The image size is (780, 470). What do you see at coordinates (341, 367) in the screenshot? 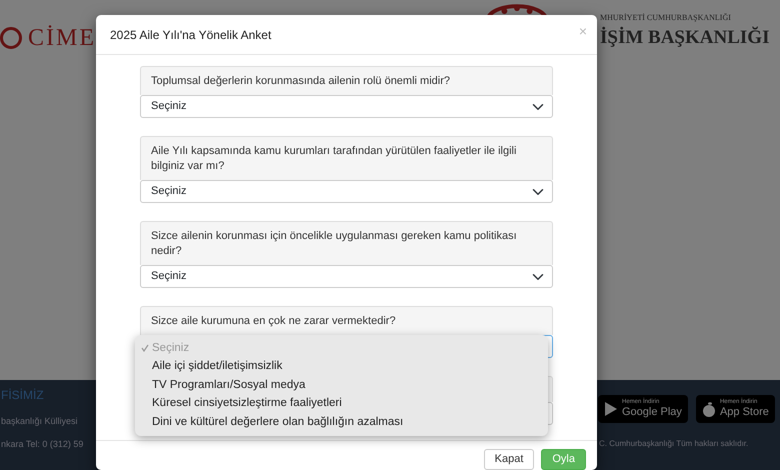
I see `dropdown-option: Aile içi şiddet/iletişimsizlik` at bounding box center [341, 367].